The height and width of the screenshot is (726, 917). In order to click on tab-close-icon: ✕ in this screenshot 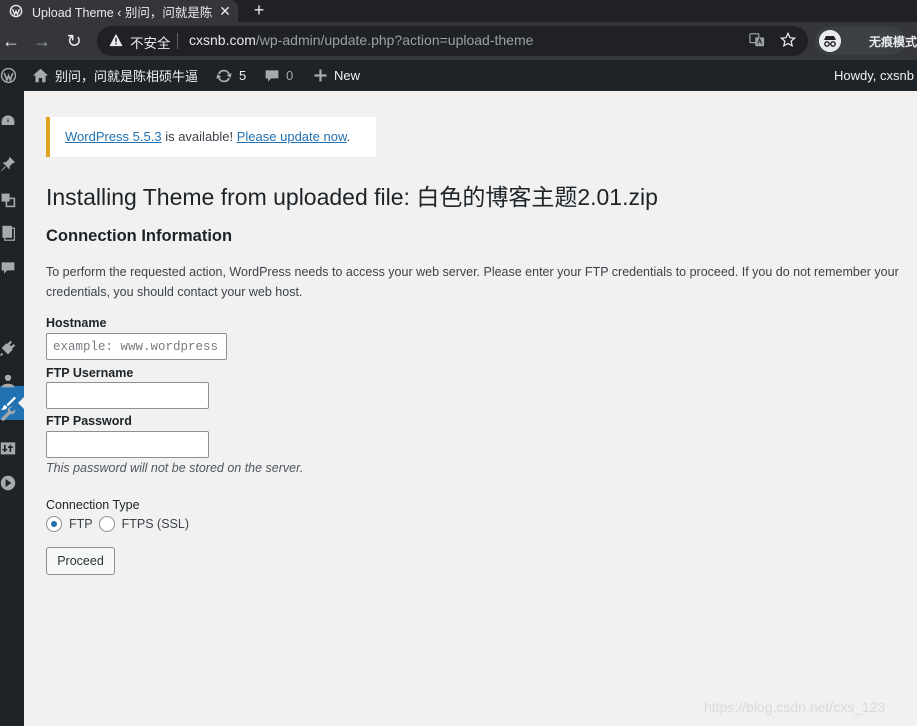, I will do `click(225, 11)`.